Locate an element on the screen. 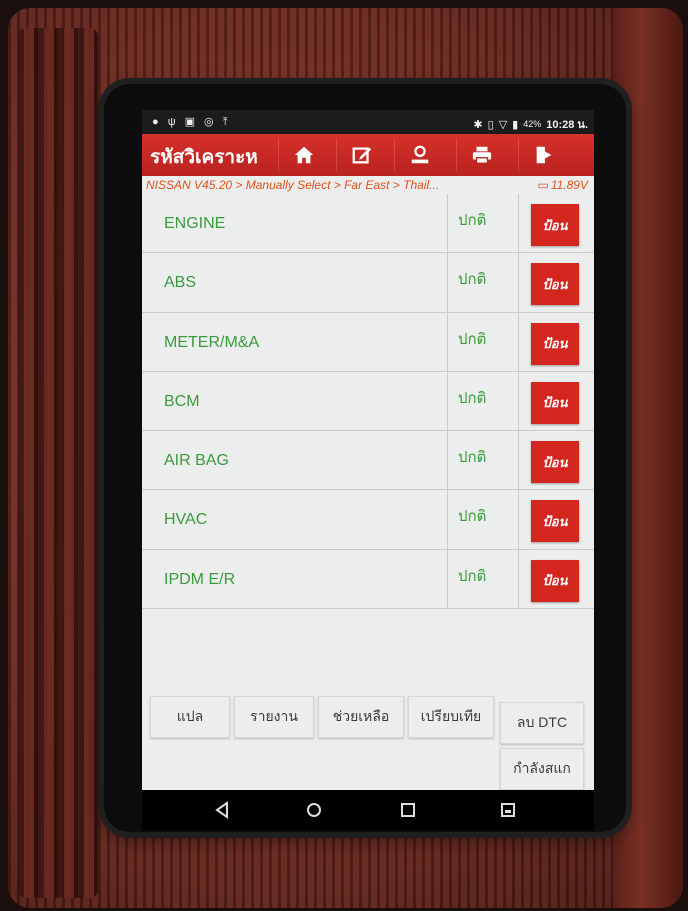 The image size is (688, 911). notification-icons: ● ψ ▣ ◎ ⤒ is located at coordinates (191, 122).